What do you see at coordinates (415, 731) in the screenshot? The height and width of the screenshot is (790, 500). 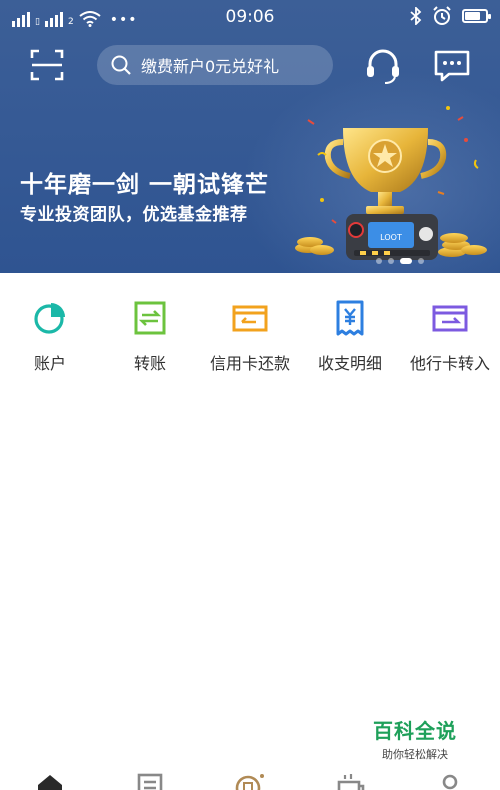 I see `watermark-title: 百科全说` at bounding box center [415, 731].